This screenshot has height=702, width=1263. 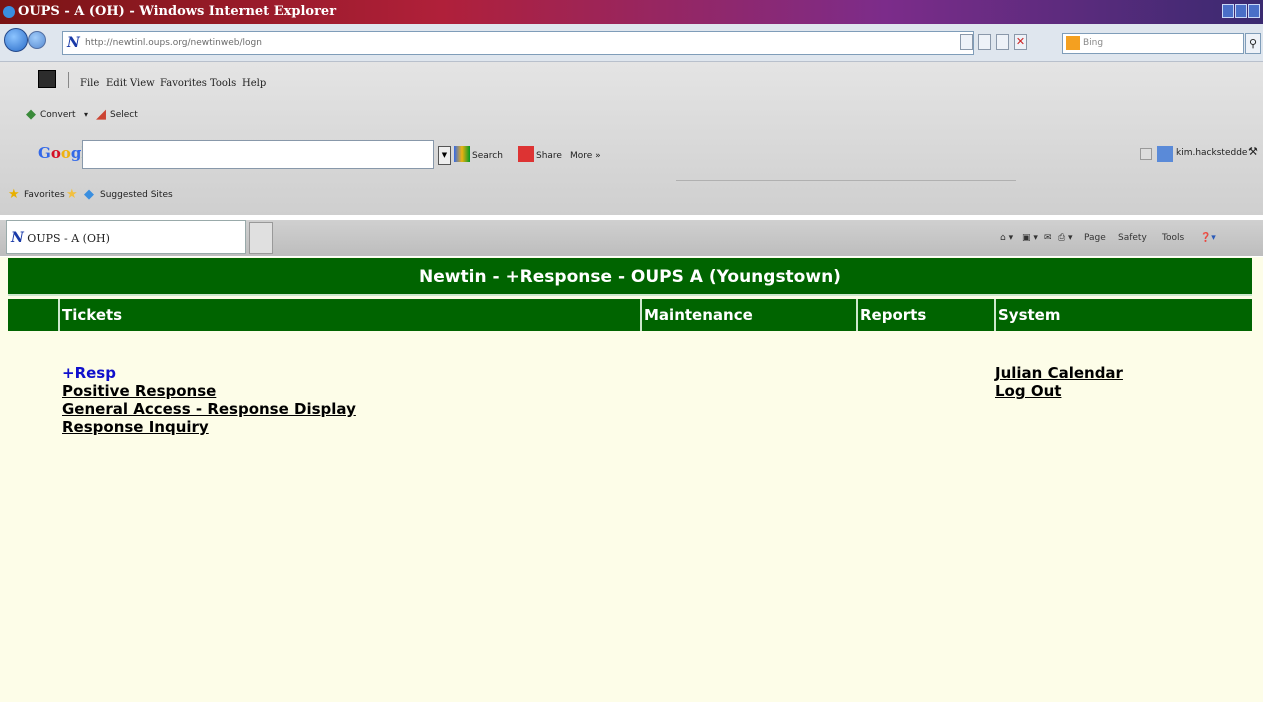 What do you see at coordinates (444, 155) in the screenshot?
I see `google-search-dropdown: ▼` at bounding box center [444, 155].